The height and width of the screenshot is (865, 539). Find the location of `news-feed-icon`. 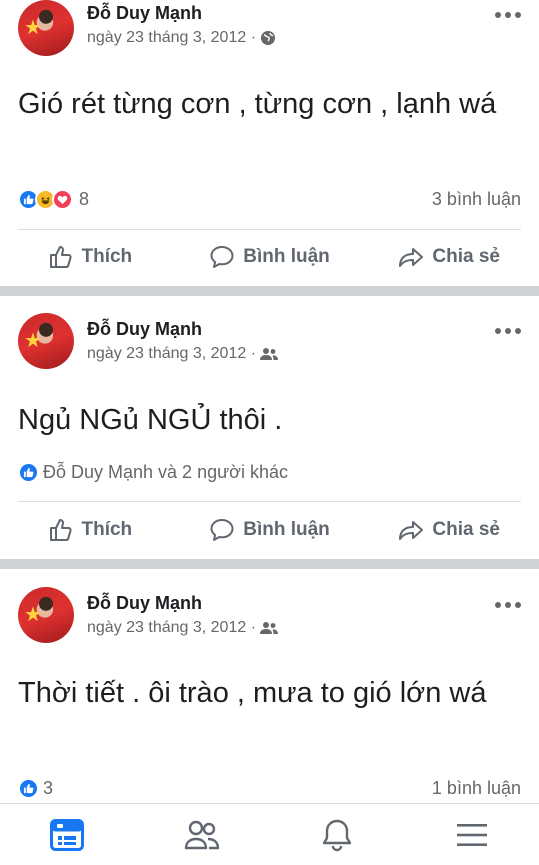

news-feed-icon is located at coordinates (67, 834).